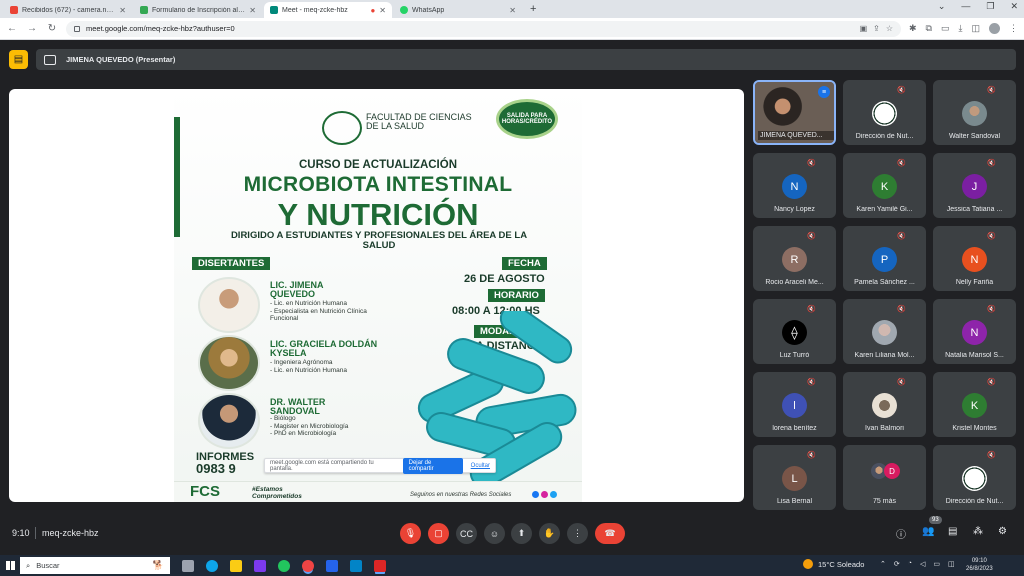 This screenshot has width=1024, height=576. What do you see at coordinates (901, 533) in the screenshot?
I see `info-icon: ⓘ` at bounding box center [901, 533].